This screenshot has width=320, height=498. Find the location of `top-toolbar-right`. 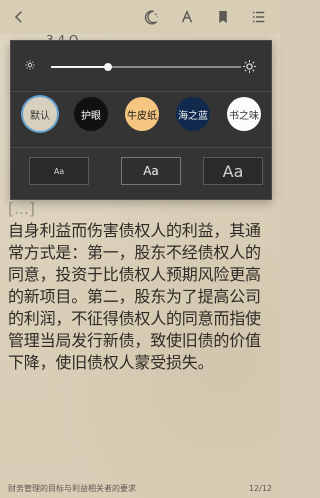

top-toolbar-right is located at coordinates (211, 17).